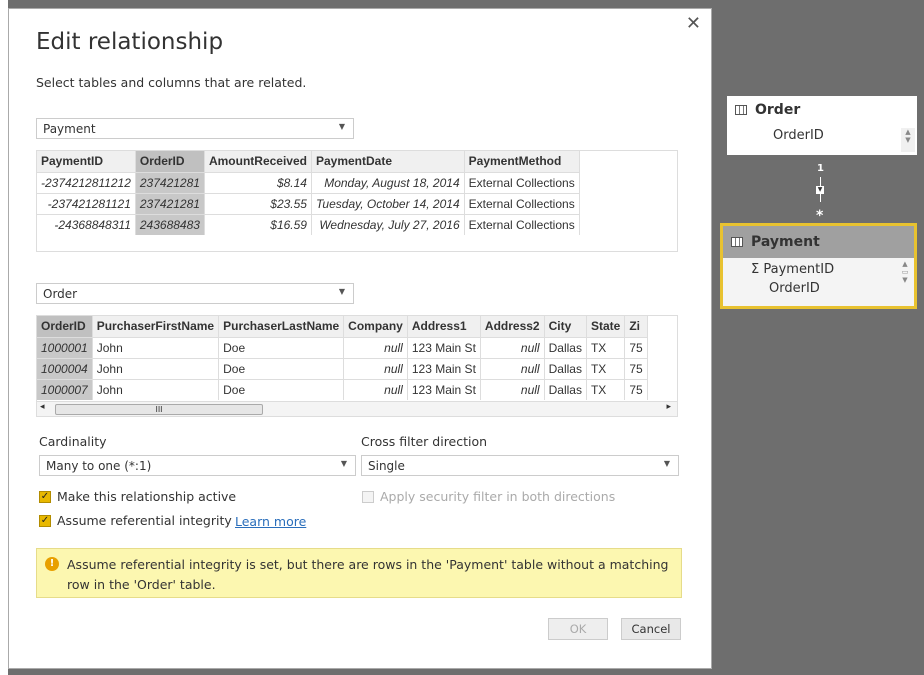  What do you see at coordinates (45, 496) in the screenshot?
I see `checkmark-icon: ✓` at bounding box center [45, 496].